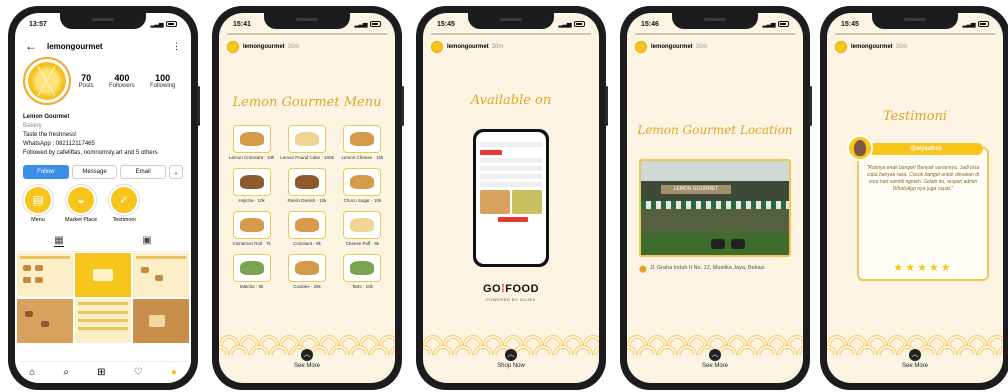 This screenshot has height=392, width=1008. What do you see at coordinates (94, 172) in the screenshot?
I see `message-button: Message` at bounding box center [94, 172].